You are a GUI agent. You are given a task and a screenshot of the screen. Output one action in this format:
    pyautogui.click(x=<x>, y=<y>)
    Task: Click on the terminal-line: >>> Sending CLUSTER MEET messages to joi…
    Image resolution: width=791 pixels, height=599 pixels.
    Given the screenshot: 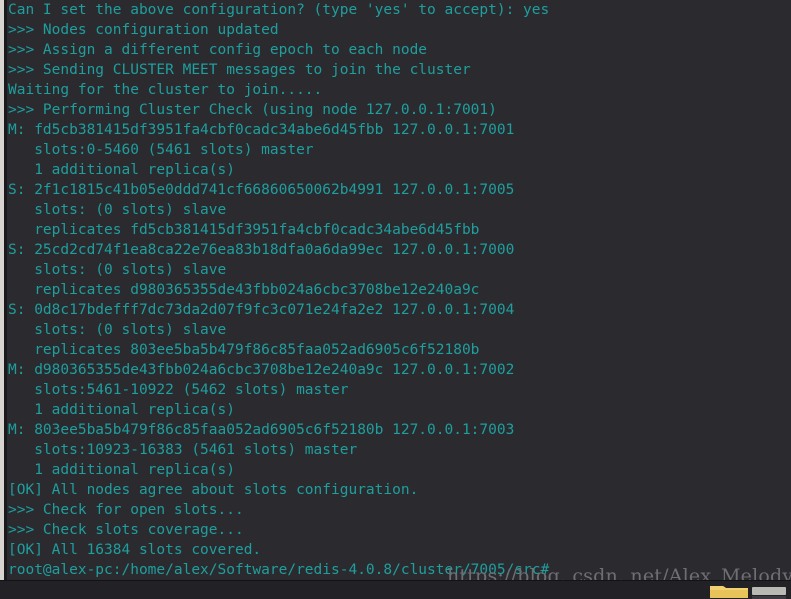 What is the action you would take?
    pyautogui.click(x=239, y=70)
    